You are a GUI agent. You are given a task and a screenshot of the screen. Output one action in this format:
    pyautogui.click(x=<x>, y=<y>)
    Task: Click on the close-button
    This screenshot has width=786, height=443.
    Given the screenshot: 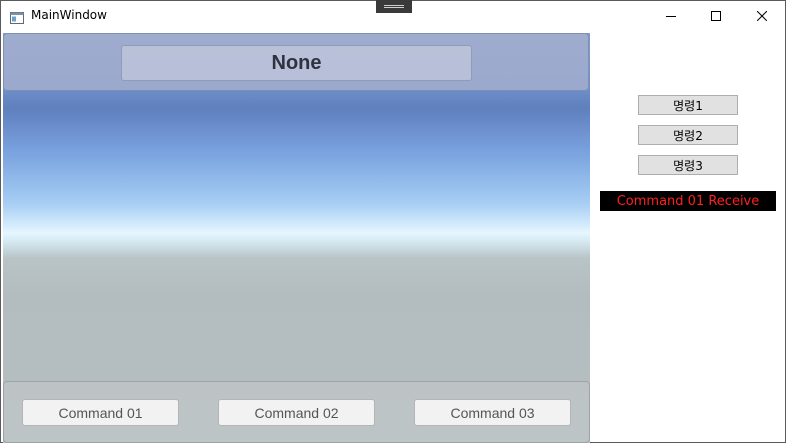 What is the action you would take?
    pyautogui.click(x=762, y=16)
    